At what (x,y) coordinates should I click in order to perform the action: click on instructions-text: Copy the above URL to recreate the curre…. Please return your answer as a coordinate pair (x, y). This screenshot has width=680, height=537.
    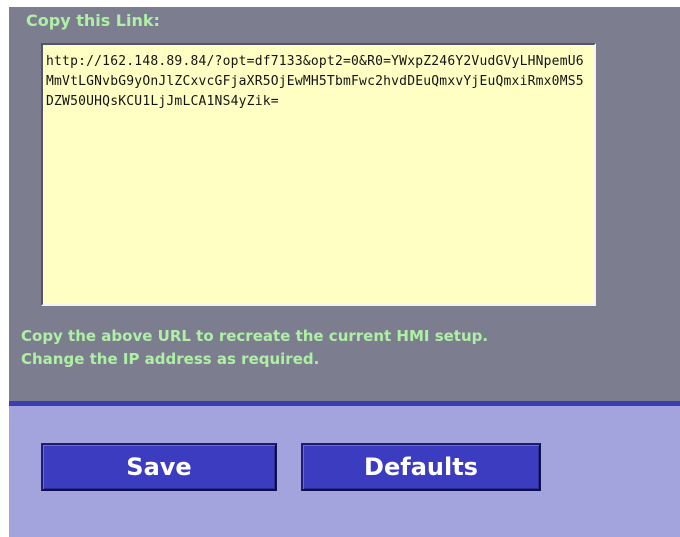
    Looking at the image, I should click on (350, 348).